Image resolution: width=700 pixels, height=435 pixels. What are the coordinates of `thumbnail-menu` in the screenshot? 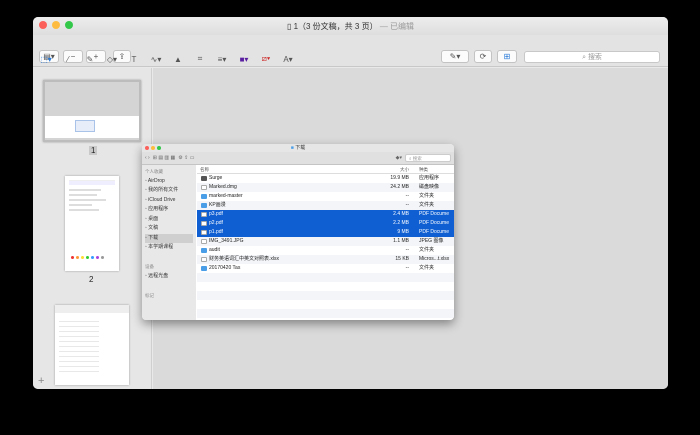 It's located at (92, 210).